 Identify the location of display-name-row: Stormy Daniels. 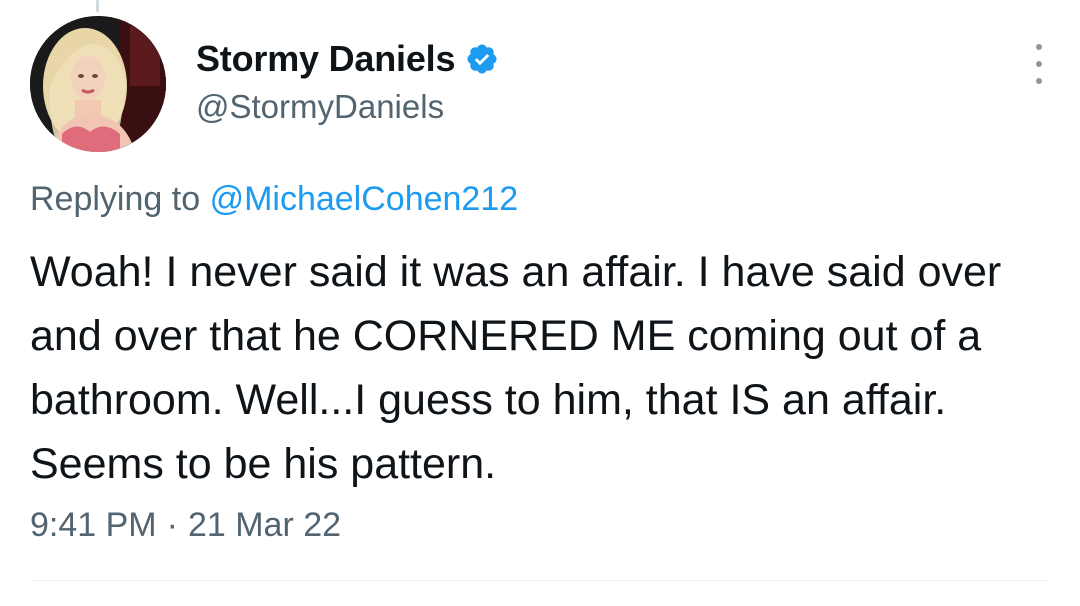
(347, 59).